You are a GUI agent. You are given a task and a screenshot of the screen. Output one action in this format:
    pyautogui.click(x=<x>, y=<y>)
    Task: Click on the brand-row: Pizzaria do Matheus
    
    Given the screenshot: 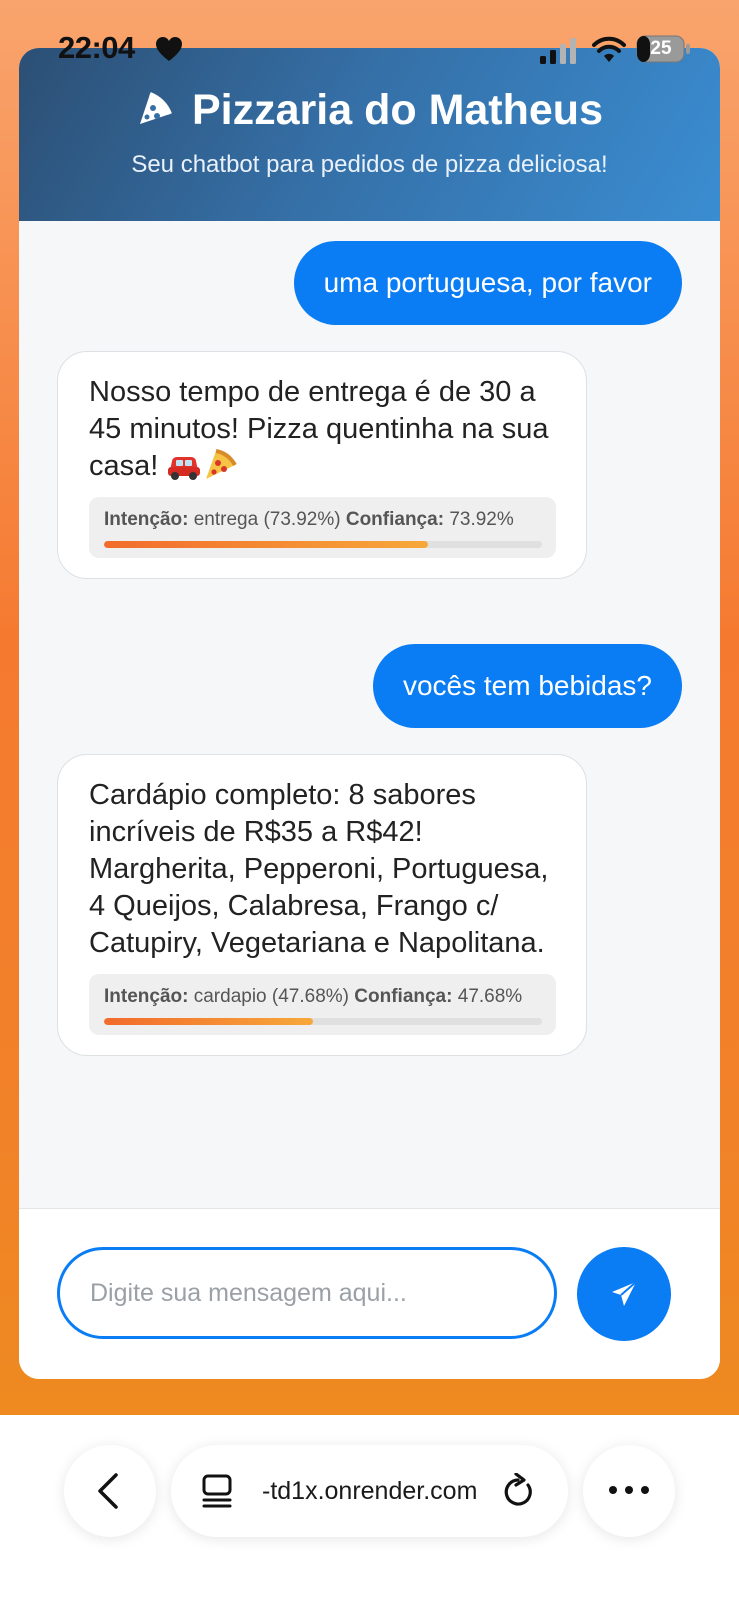 What is the action you would take?
    pyautogui.click(x=369, y=110)
    